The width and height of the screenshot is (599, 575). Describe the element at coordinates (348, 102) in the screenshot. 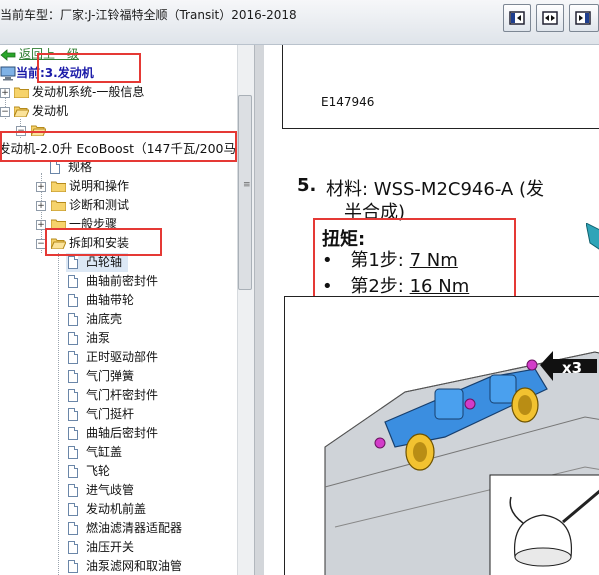

I see `figure-id: E147946` at that location.